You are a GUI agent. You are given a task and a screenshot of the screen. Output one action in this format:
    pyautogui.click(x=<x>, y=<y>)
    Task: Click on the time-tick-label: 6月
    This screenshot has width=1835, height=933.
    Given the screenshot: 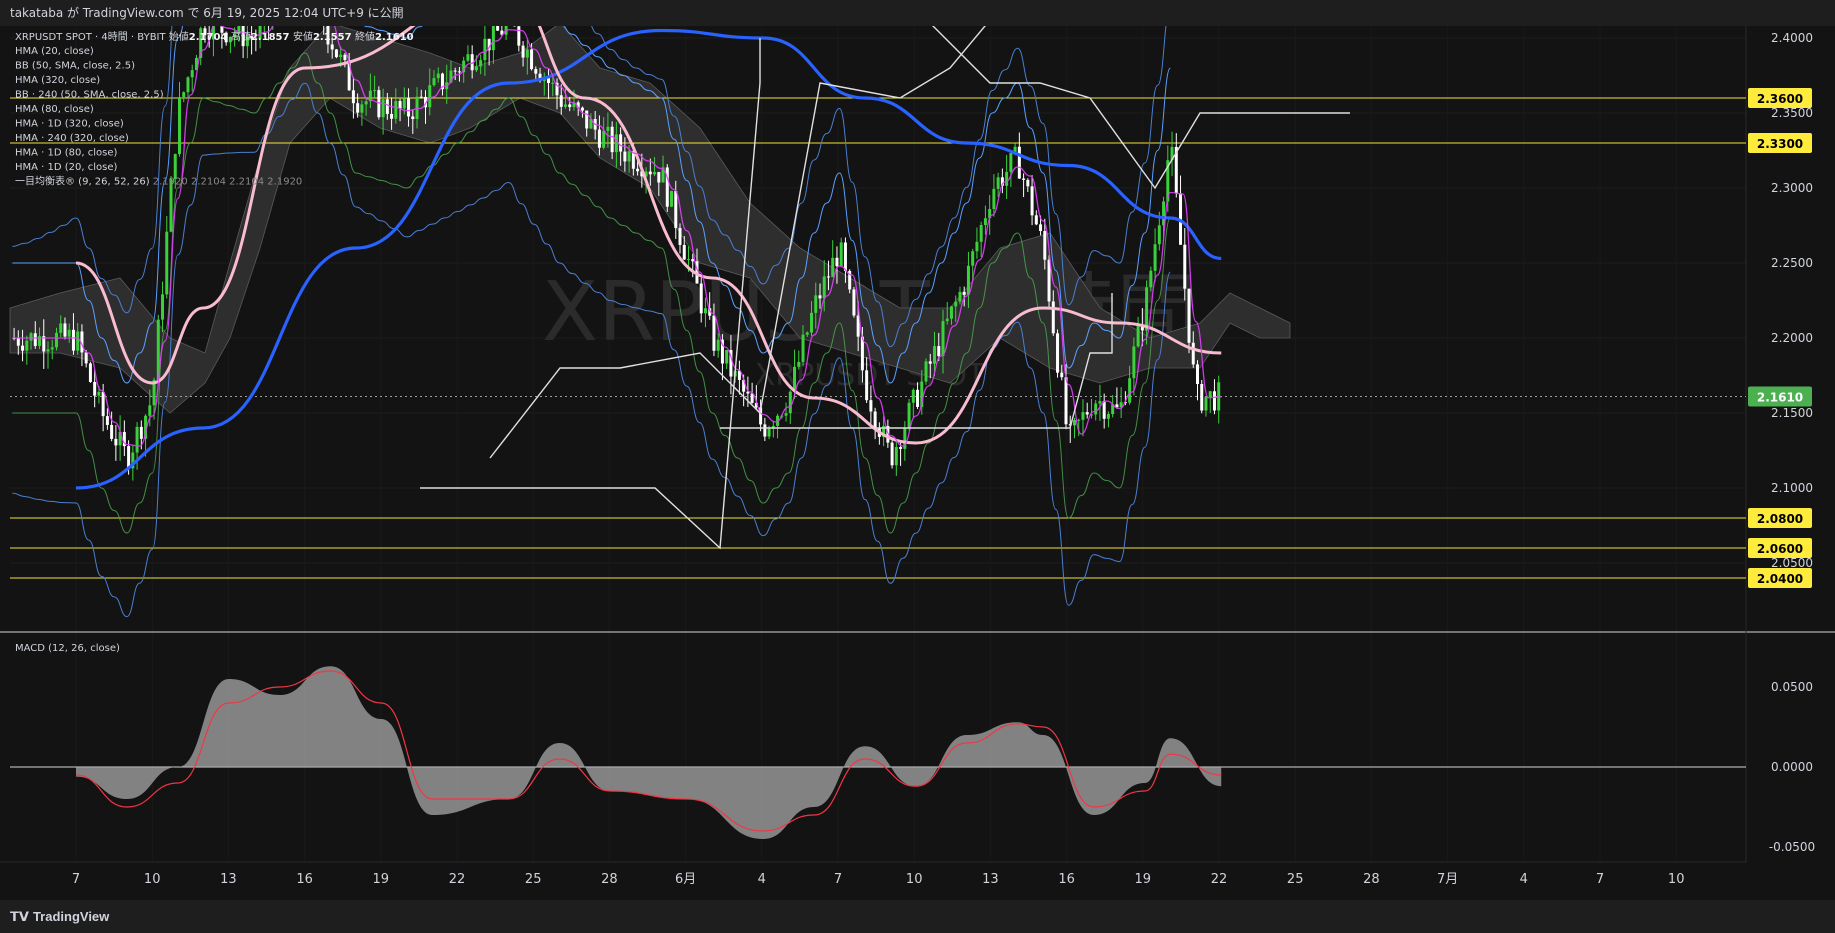 What is the action you would take?
    pyautogui.click(x=685, y=879)
    